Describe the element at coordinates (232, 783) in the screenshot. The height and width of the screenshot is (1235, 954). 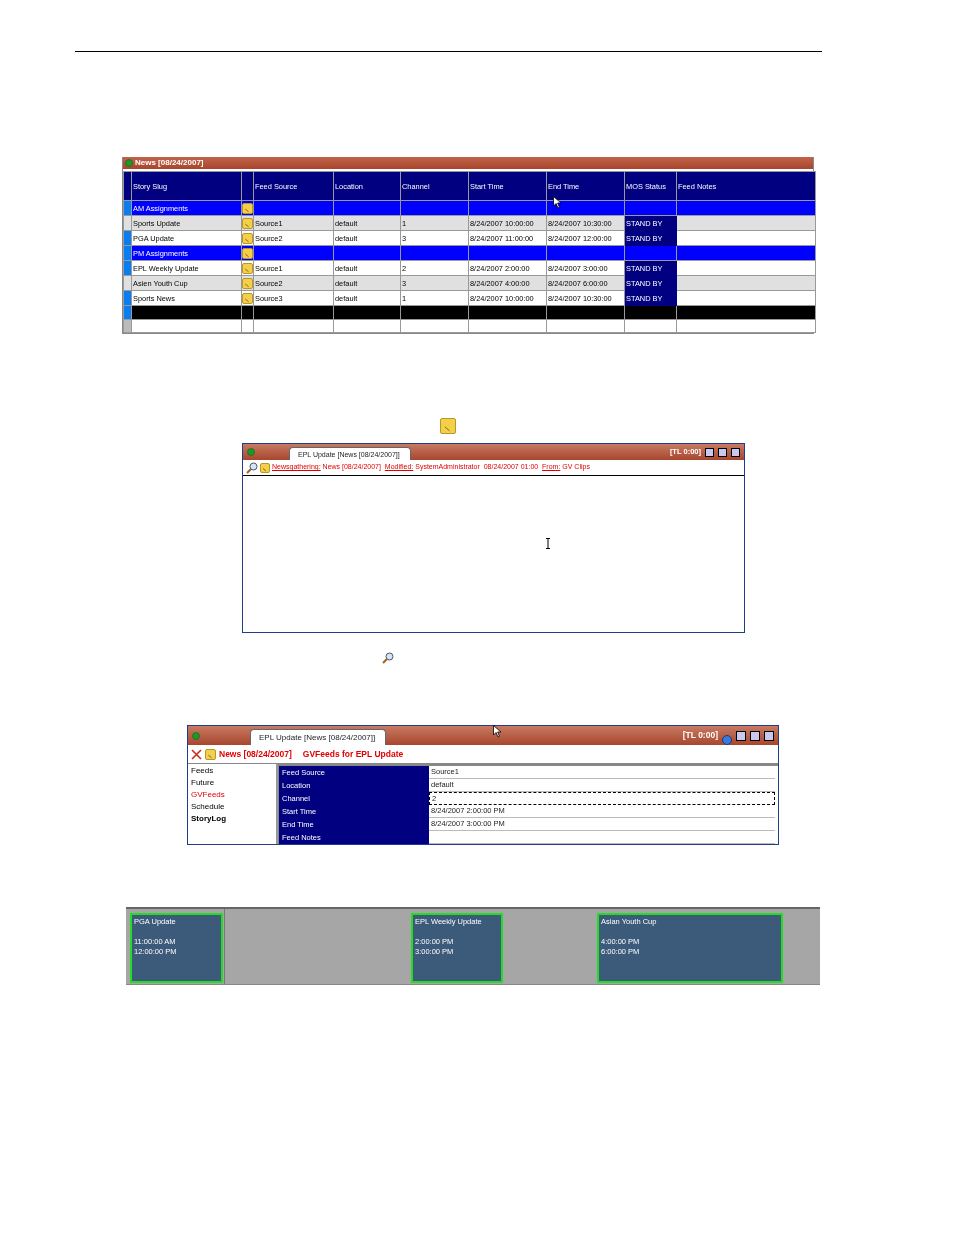
I see `nav-item: Future` at that location.